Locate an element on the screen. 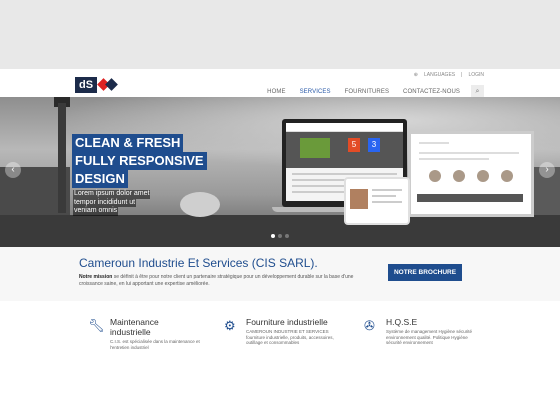 This screenshot has height=420, width=560. wrench-alt-icon: ✇ is located at coordinates (369, 325).